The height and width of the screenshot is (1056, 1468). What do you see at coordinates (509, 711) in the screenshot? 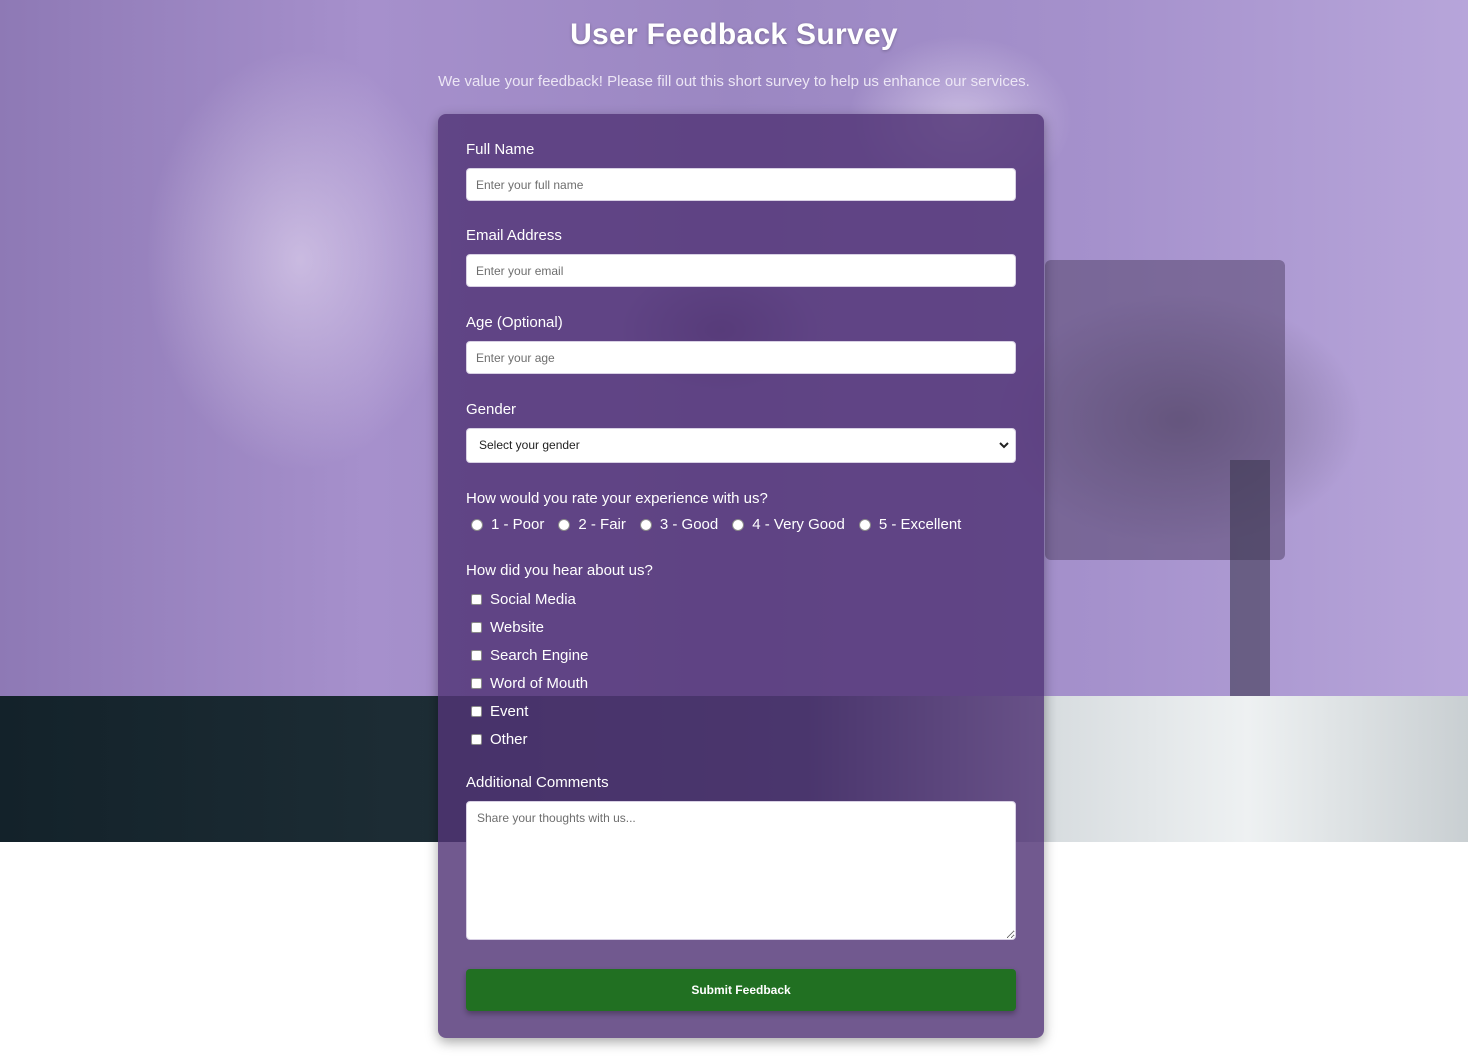
I see `source-option-label: Event` at bounding box center [509, 711].